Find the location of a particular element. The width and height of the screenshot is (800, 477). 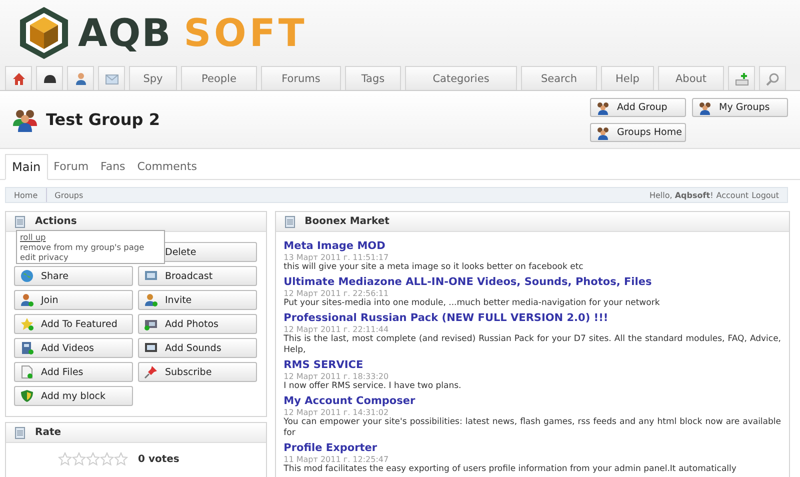

item-date: 12 Март 2011 г. 22:11:44 is located at coordinates (336, 329).